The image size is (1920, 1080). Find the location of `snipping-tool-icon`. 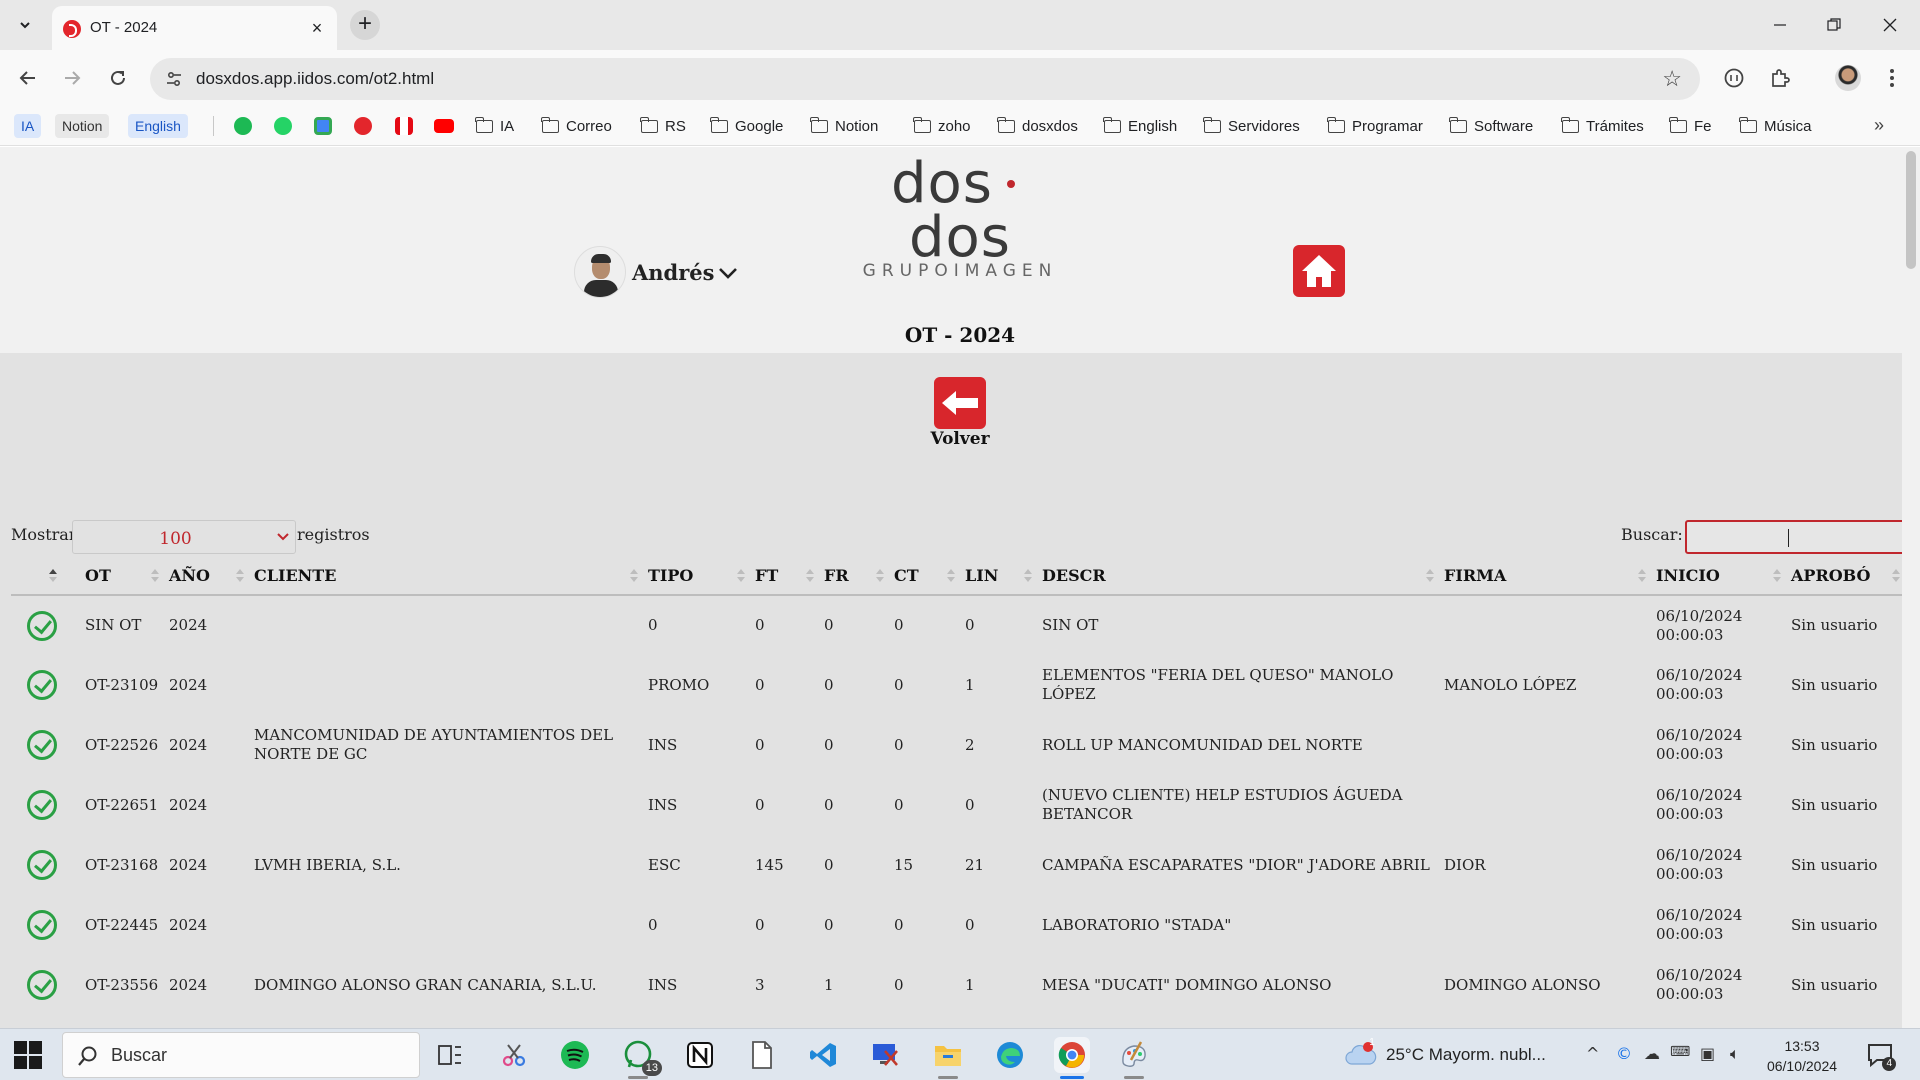

snipping-tool-icon is located at coordinates (514, 1055).